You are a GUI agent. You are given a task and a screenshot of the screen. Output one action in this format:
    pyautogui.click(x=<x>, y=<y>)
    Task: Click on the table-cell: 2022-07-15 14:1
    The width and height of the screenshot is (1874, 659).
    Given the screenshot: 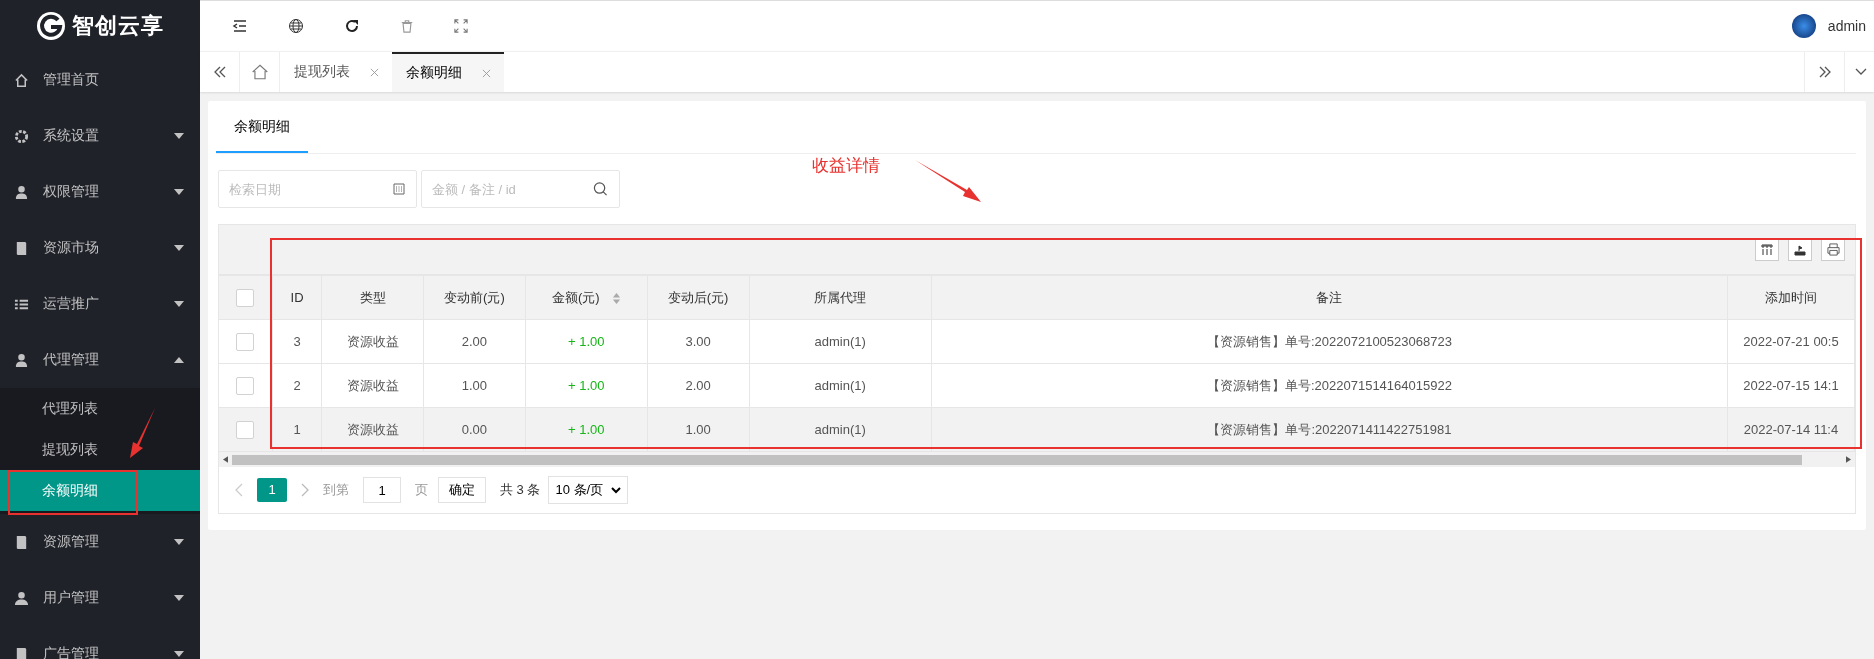 What is the action you would take?
    pyautogui.click(x=1791, y=385)
    